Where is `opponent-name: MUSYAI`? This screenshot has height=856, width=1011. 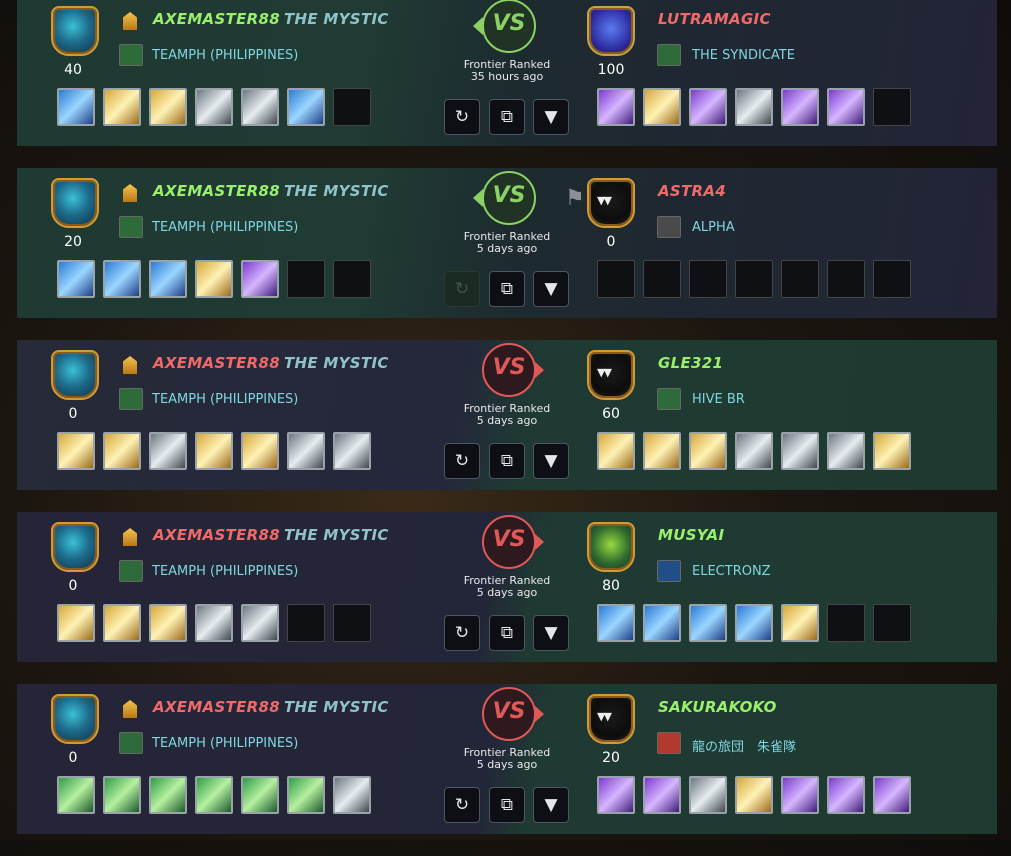 opponent-name: MUSYAI is located at coordinates (691, 535).